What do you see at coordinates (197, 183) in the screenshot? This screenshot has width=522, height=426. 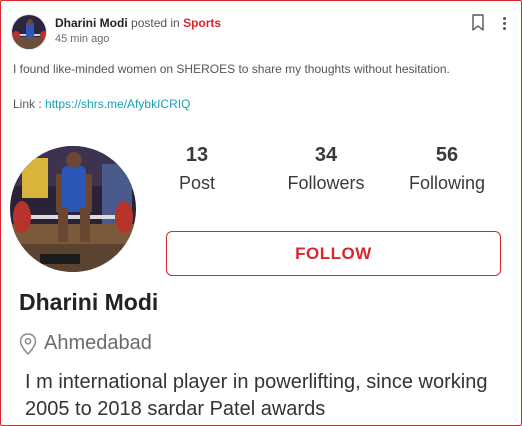 I see `stat-label: Post` at bounding box center [197, 183].